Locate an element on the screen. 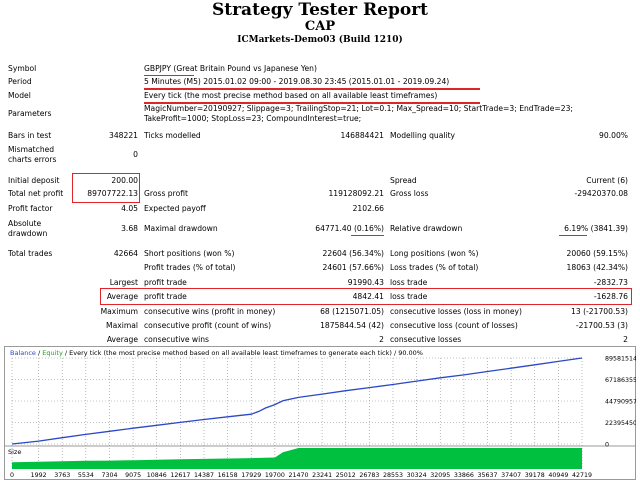 This screenshot has height=480, width=640. mismatch-value: 0 is located at coordinates (135, 154).